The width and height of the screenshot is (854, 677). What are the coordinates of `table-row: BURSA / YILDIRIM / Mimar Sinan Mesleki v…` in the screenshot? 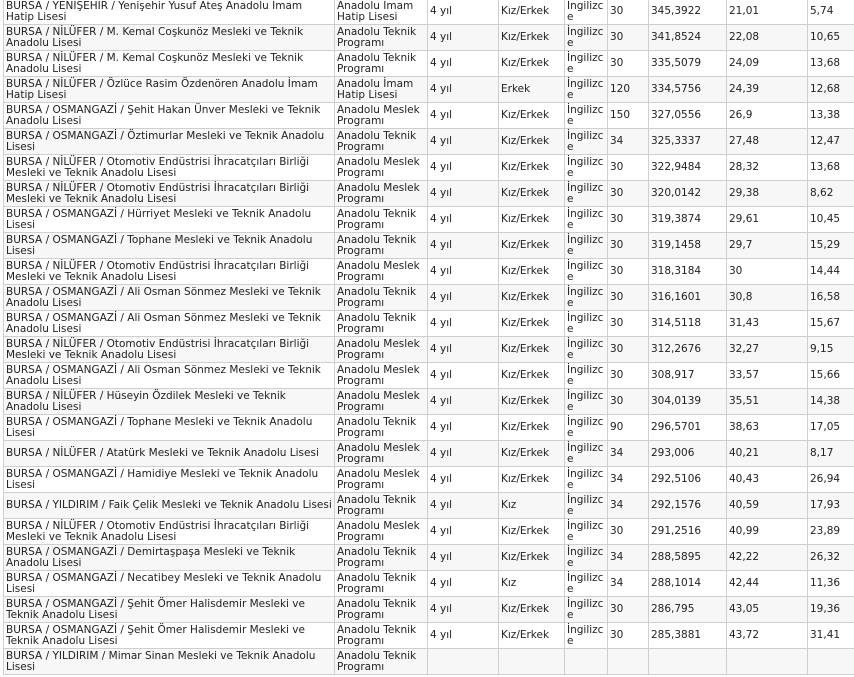 It's located at (428, 661).